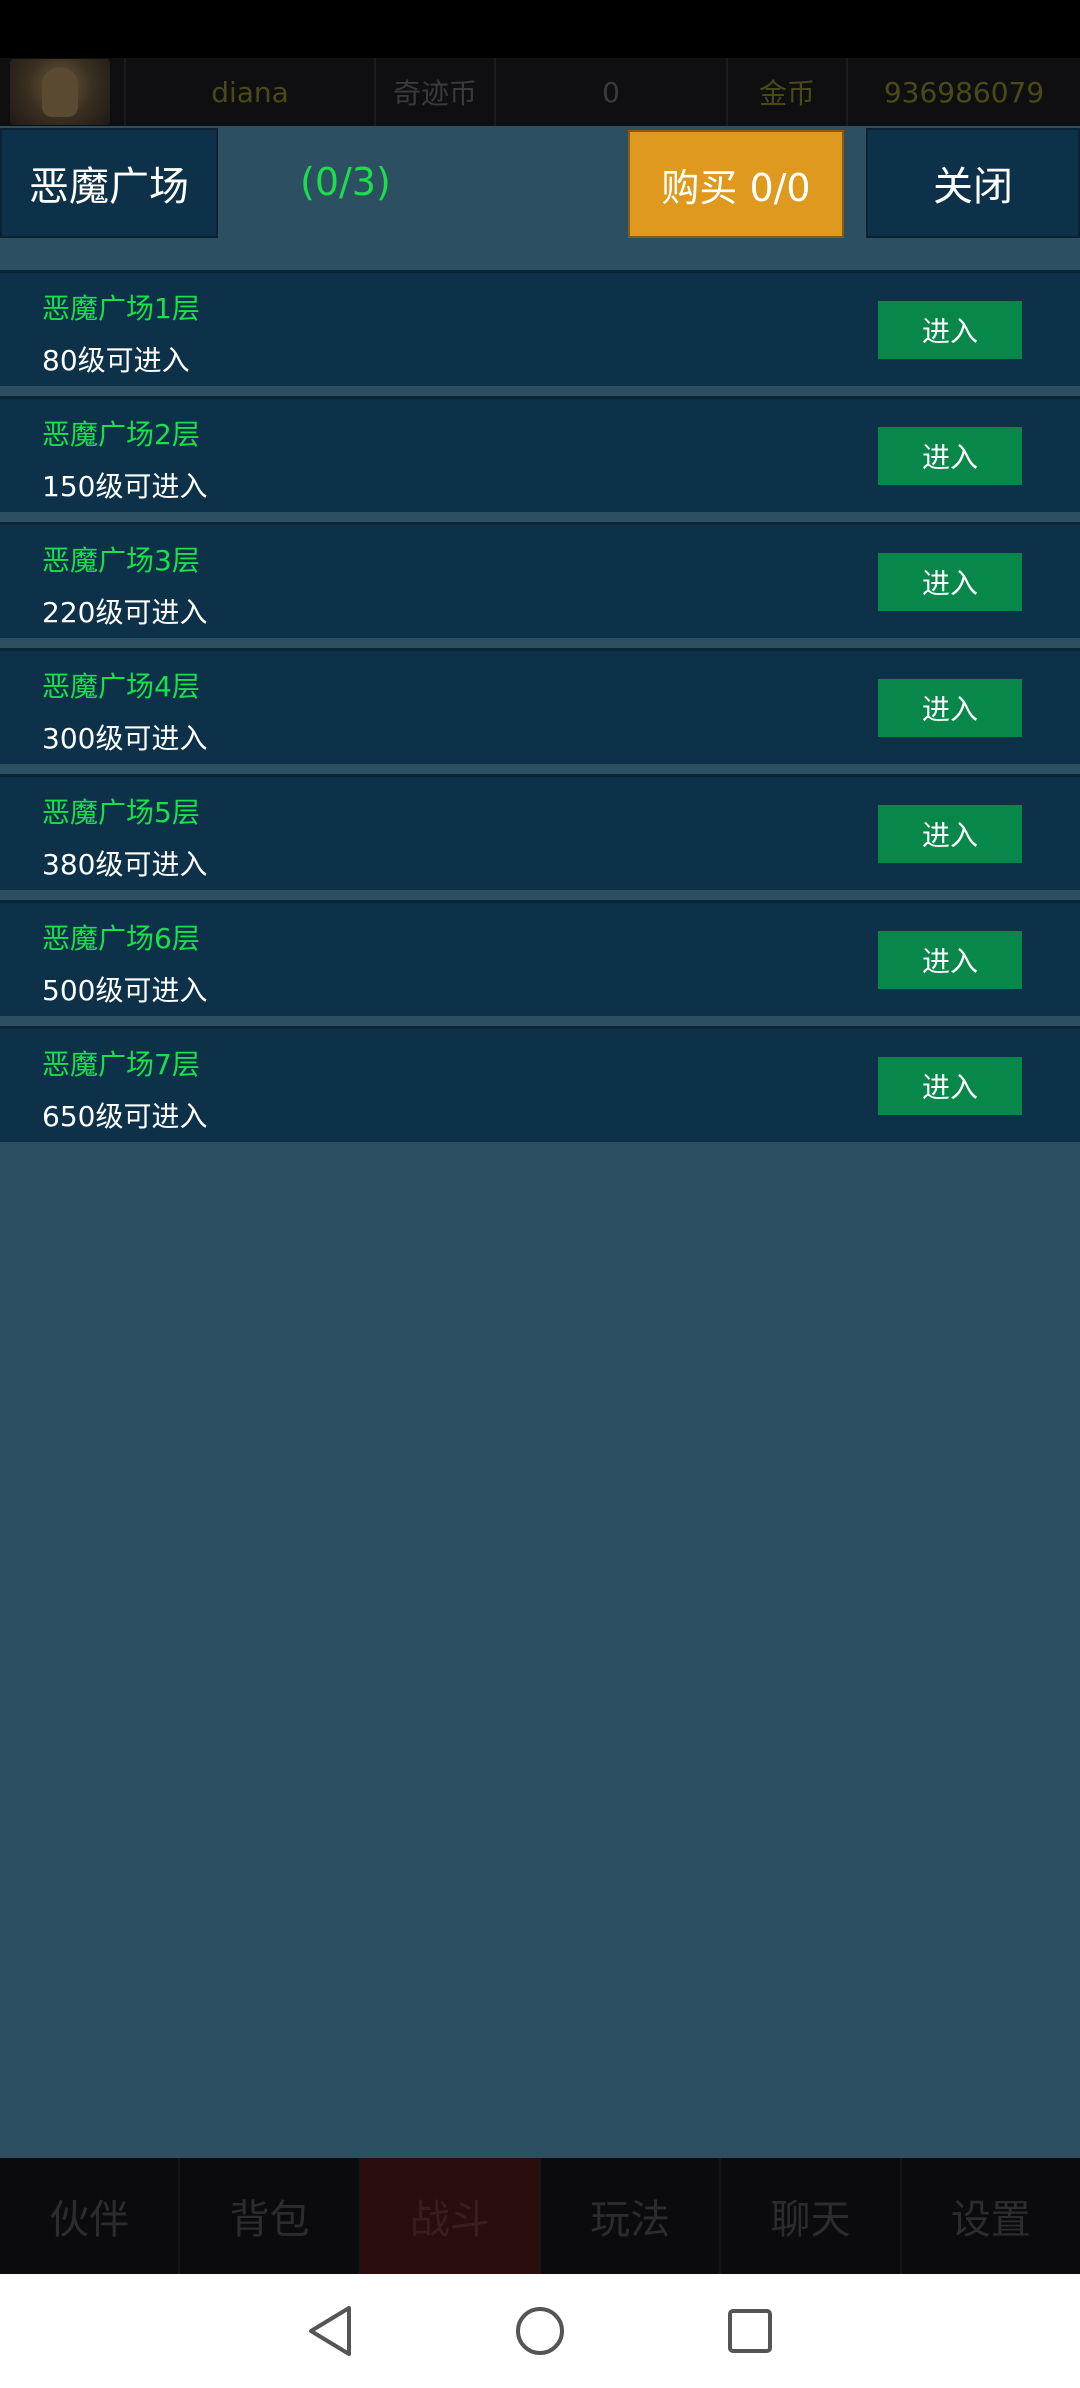 Image resolution: width=1080 pixels, height=2388 pixels. Describe the element at coordinates (121, 1064) in the screenshot. I see `floor-name: 恶魔广场7层` at that location.